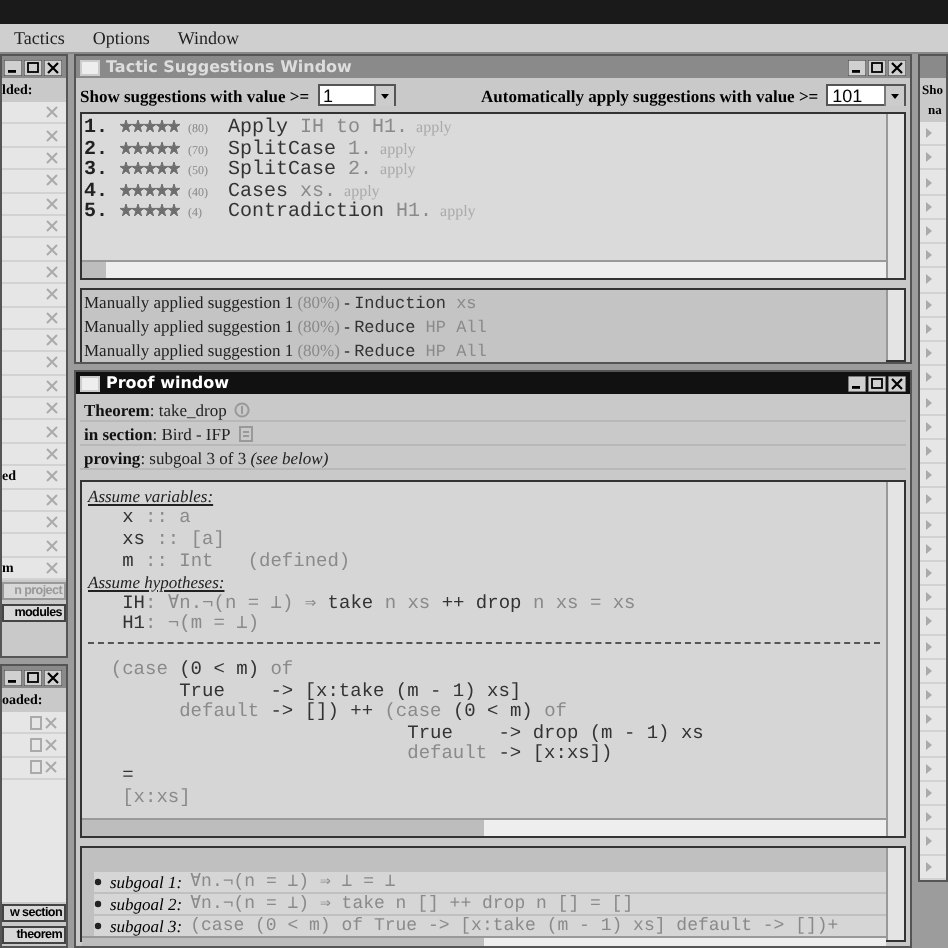  What do you see at coordinates (235, 560) in the screenshot?
I see `code-line: m :: Int (defined)` at bounding box center [235, 560].